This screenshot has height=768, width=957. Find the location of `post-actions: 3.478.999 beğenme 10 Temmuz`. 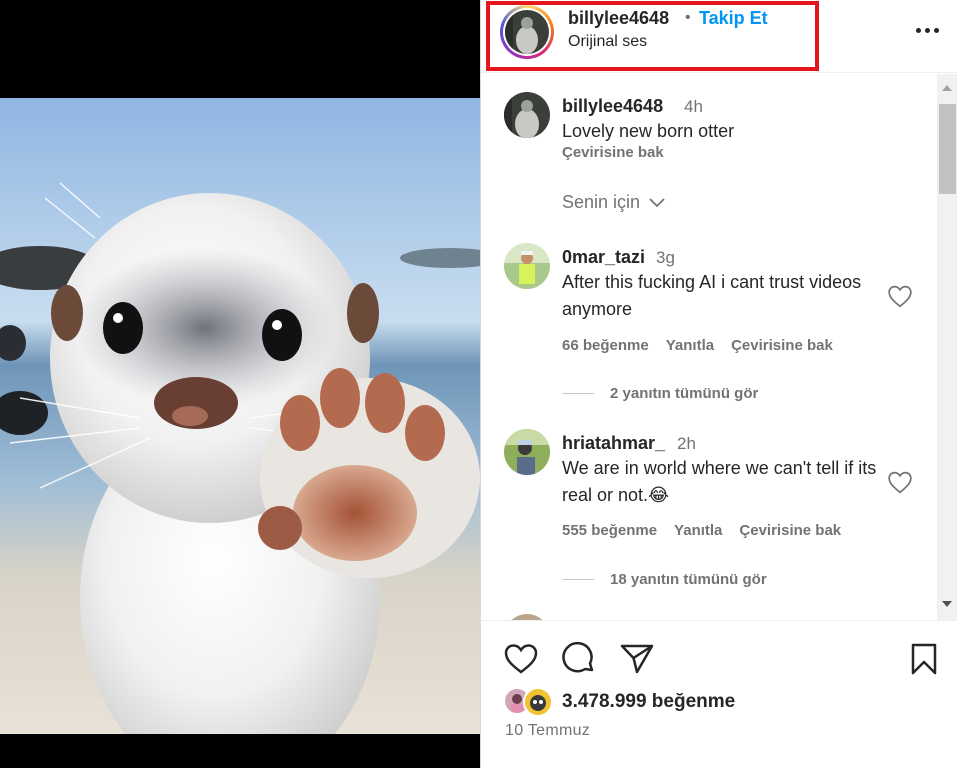

post-actions: 3.478.999 beğenme 10 Temmuz is located at coordinates (719, 694).